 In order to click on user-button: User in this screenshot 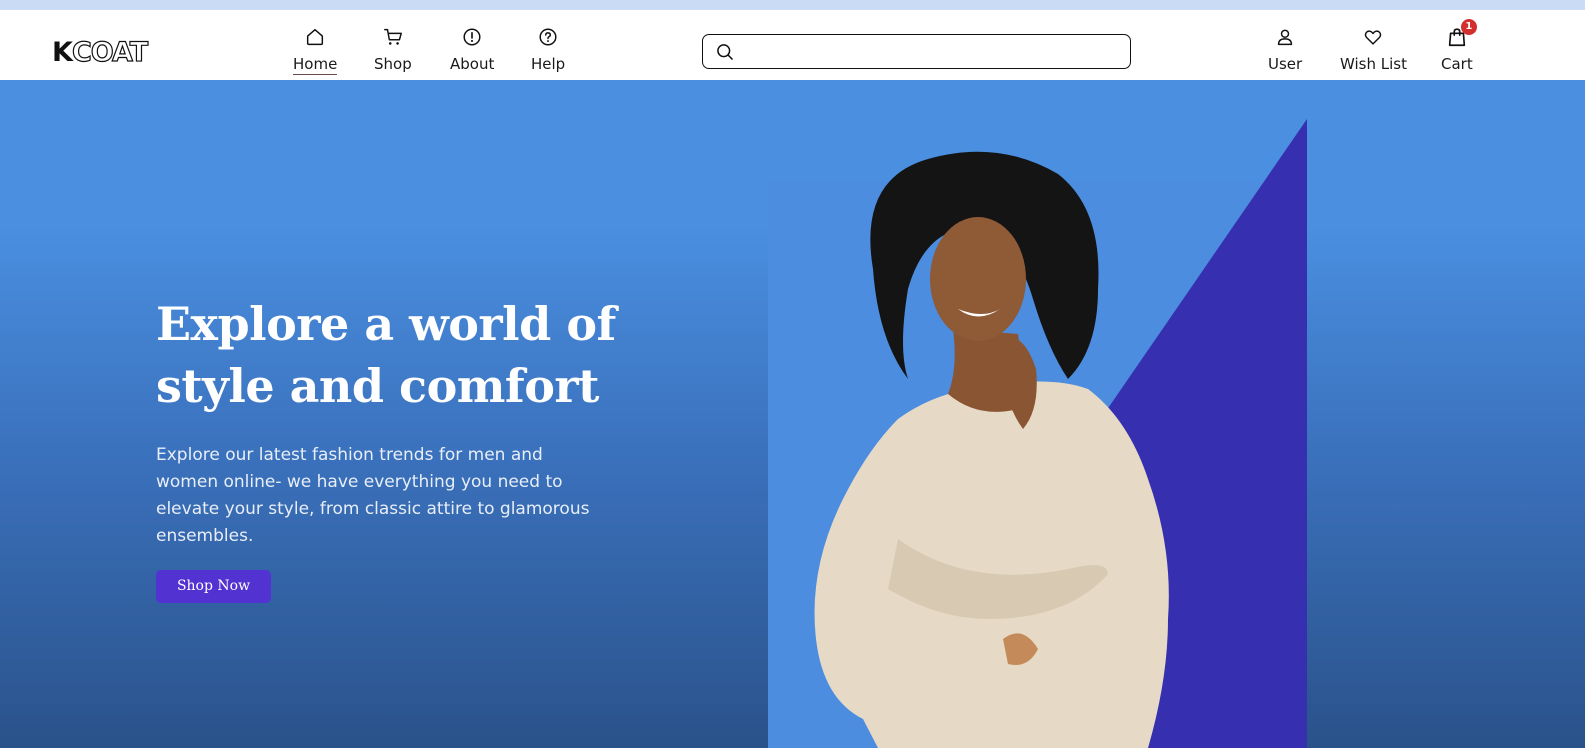, I will do `click(1285, 49)`.